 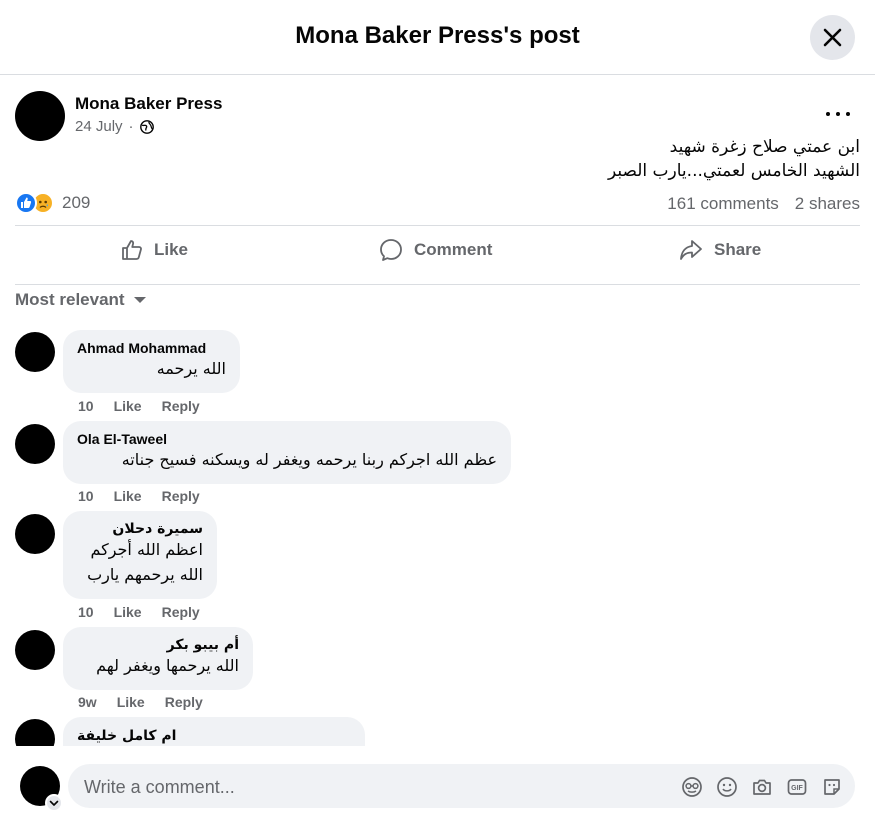 I want to click on comment-input, so click(x=364, y=787).